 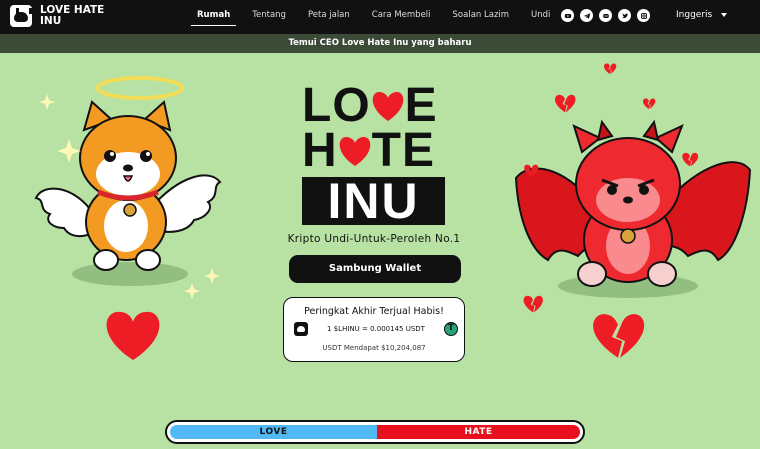 What do you see at coordinates (374, 239) in the screenshot?
I see `tagline: Kripto Undi-Untuk-Peroleh No.1` at bounding box center [374, 239].